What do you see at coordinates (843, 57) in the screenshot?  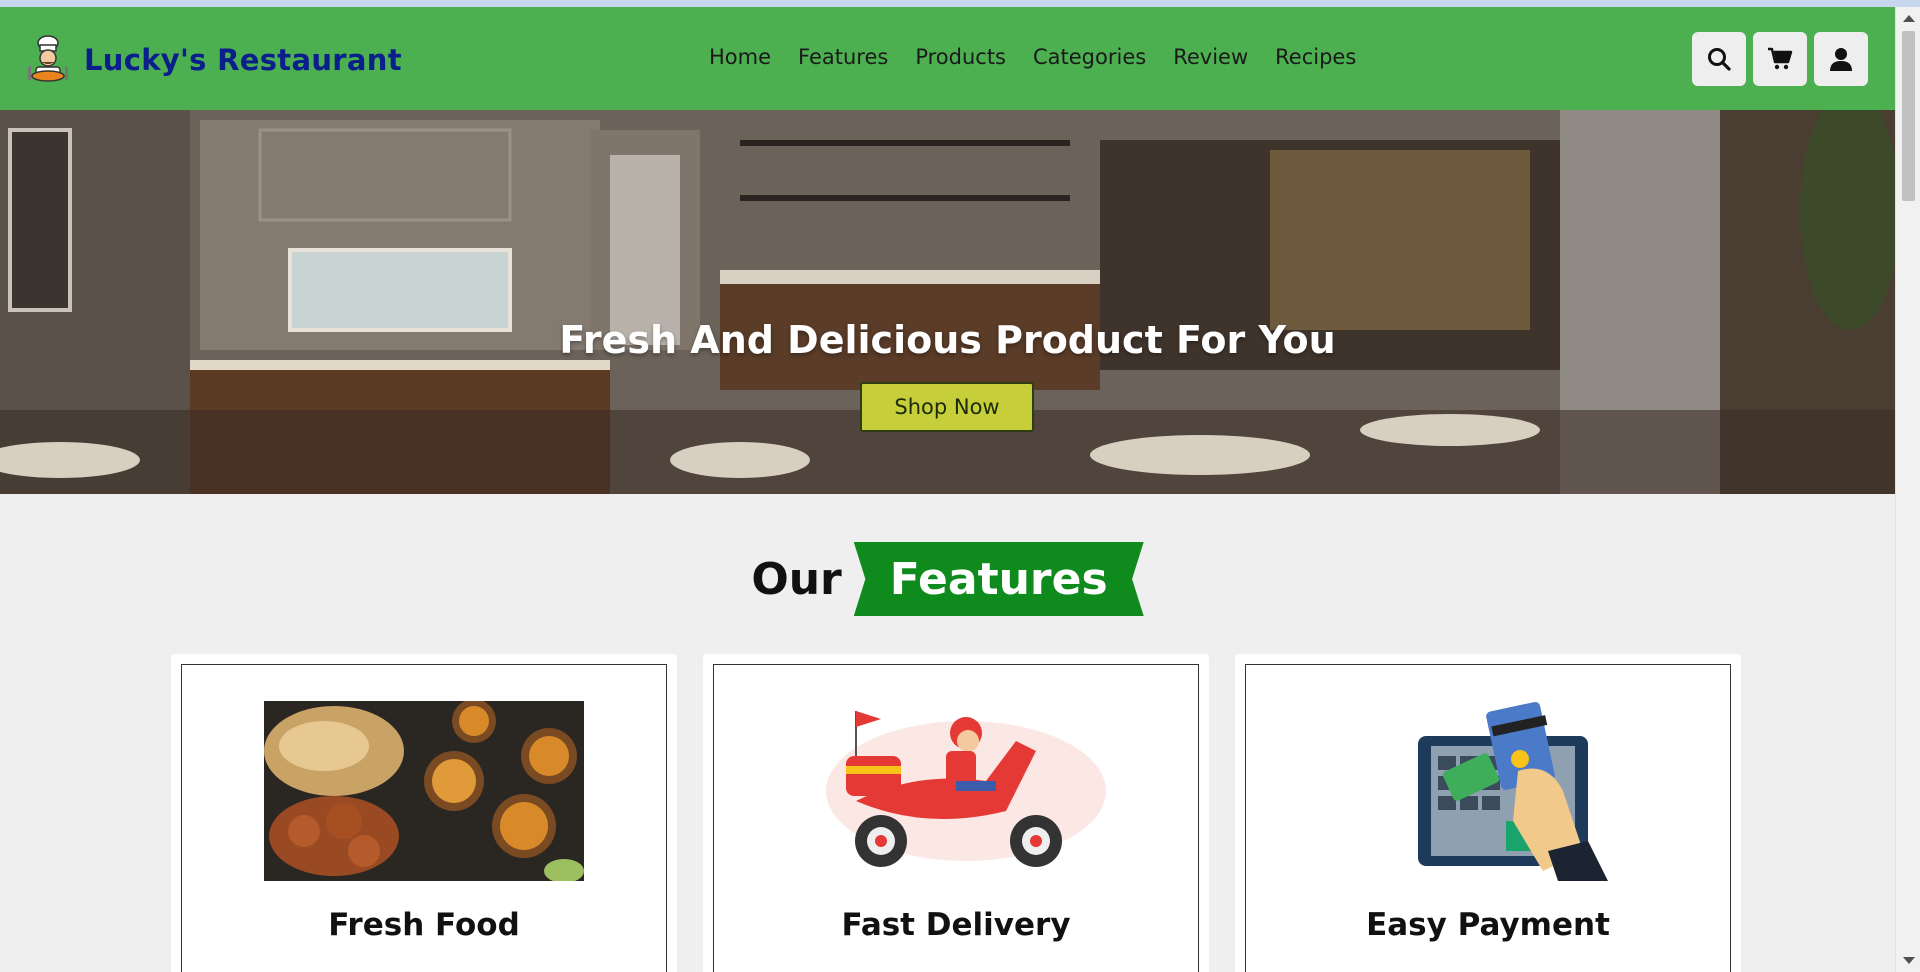 I see `nav-features: Features` at bounding box center [843, 57].